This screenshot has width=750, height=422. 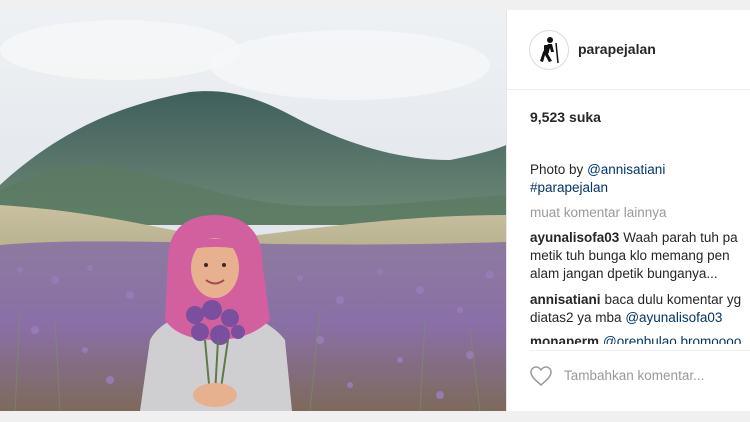 I want to click on caption-hashtag-link: #parapejalan, so click(x=569, y=187).